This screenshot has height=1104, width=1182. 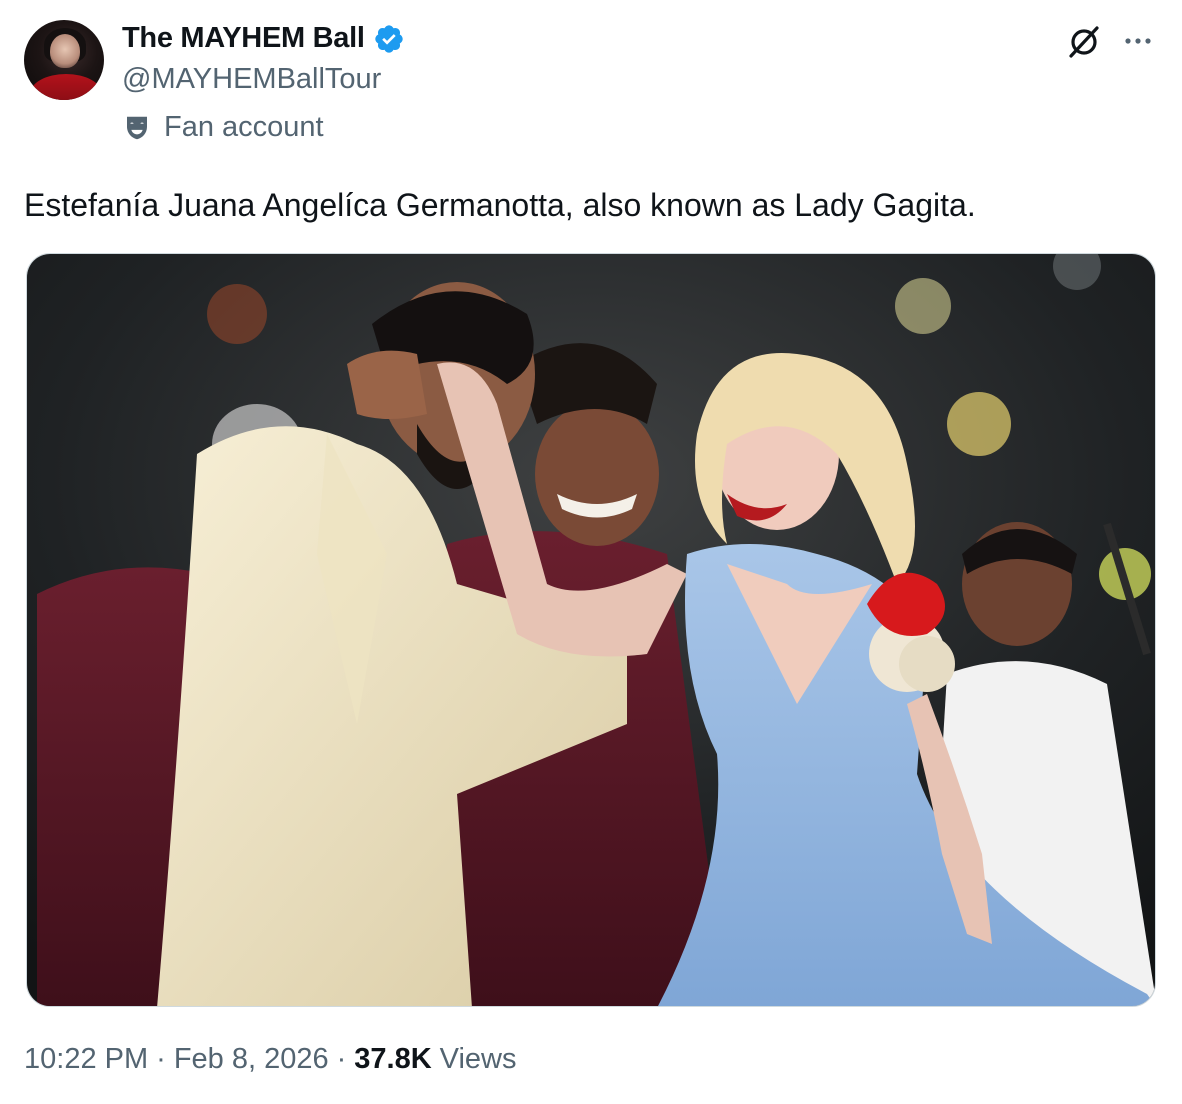 I want to click on tweet-meta: 10:22 PM · Feb 8, 2026 · 37.8K Views, so click(x=270, y=1059).